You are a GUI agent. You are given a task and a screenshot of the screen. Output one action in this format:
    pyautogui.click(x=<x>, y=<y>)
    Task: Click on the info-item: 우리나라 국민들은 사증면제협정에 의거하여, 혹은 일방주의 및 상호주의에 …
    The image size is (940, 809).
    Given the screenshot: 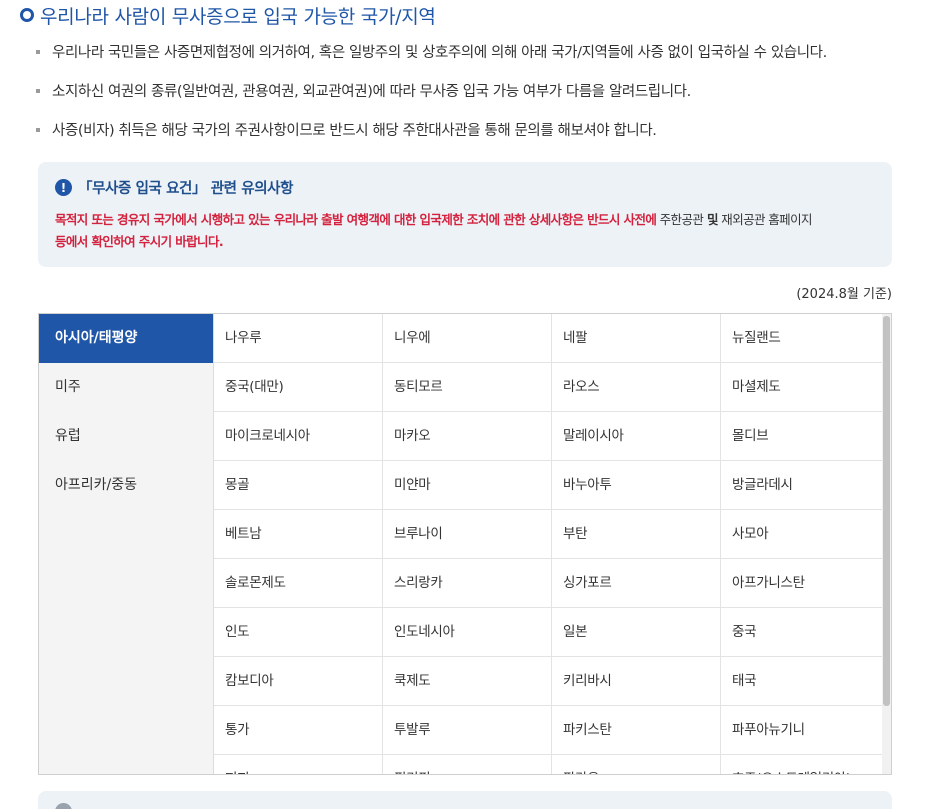 What is the action you would take?
    pyautogui.click(x=476, y=59)
    